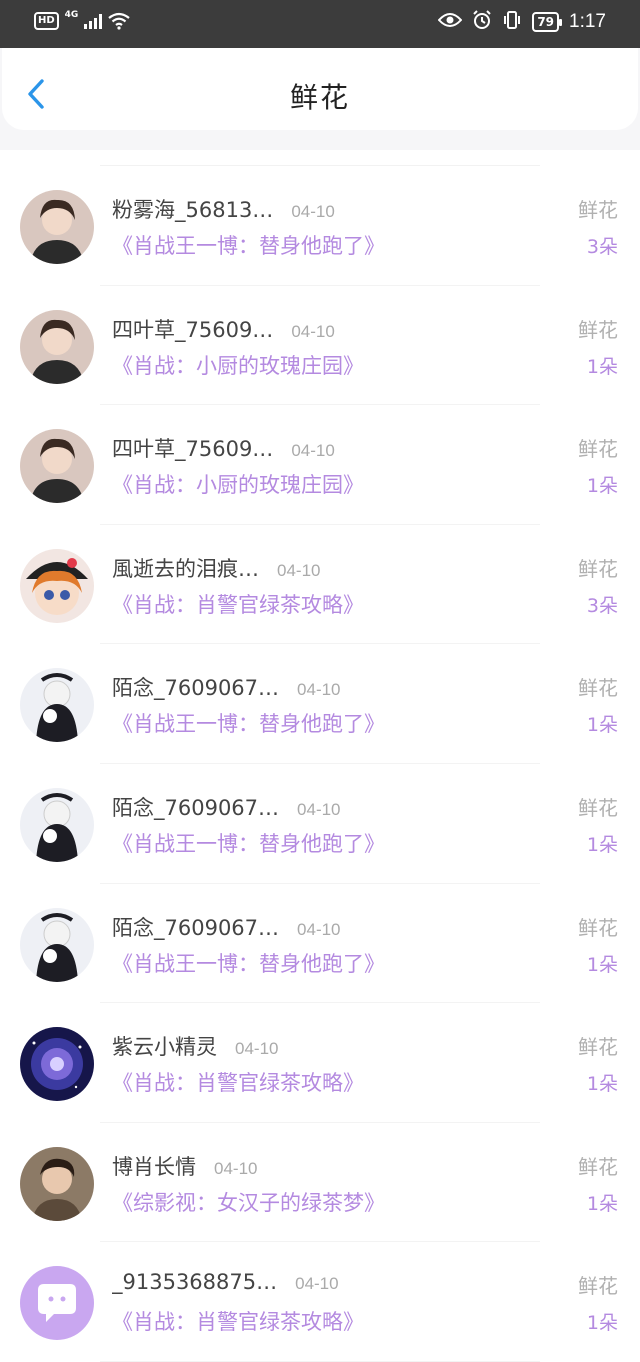  I want to click on battery-icon: 79, so click(547, 22).